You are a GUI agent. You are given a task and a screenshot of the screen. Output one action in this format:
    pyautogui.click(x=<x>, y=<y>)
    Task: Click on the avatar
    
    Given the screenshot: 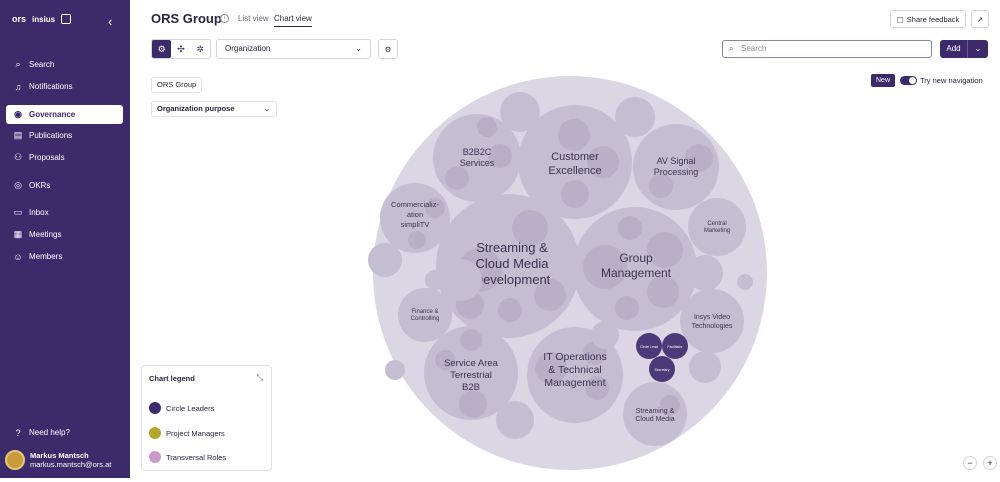 What is the action you would take?
    pyautogui.click(x=15, y=460)
    